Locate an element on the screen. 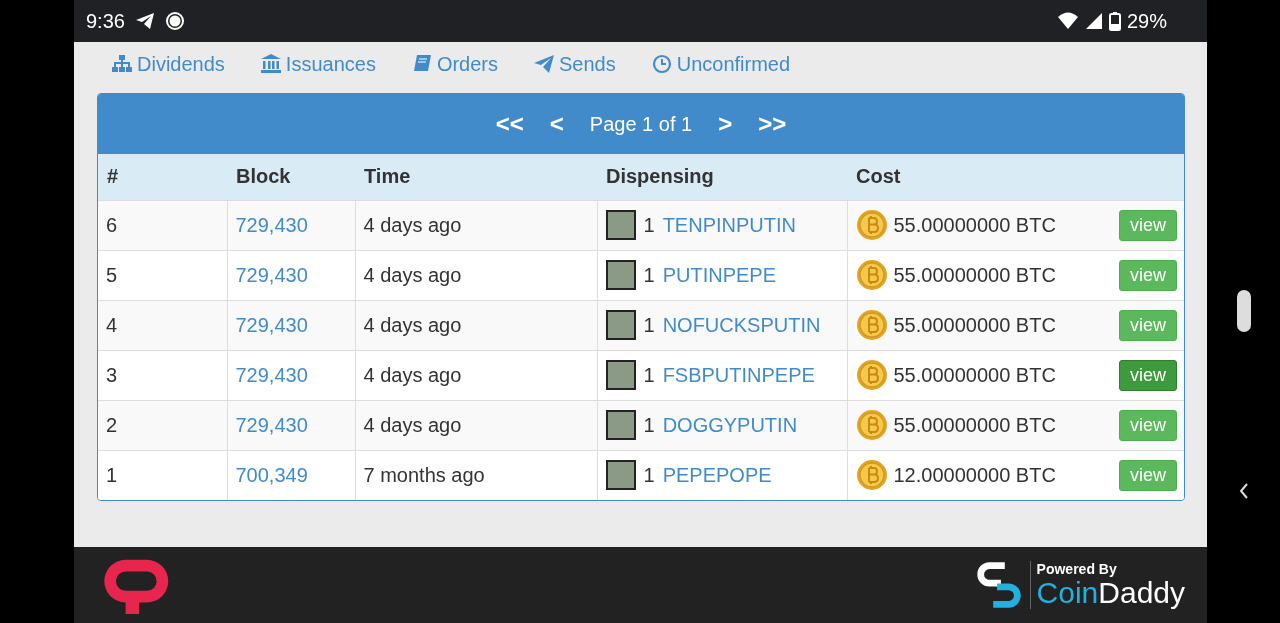 The image size is (1280, 623). page-indicator: Page 1 of 1 is located at coordinates (641, 124).